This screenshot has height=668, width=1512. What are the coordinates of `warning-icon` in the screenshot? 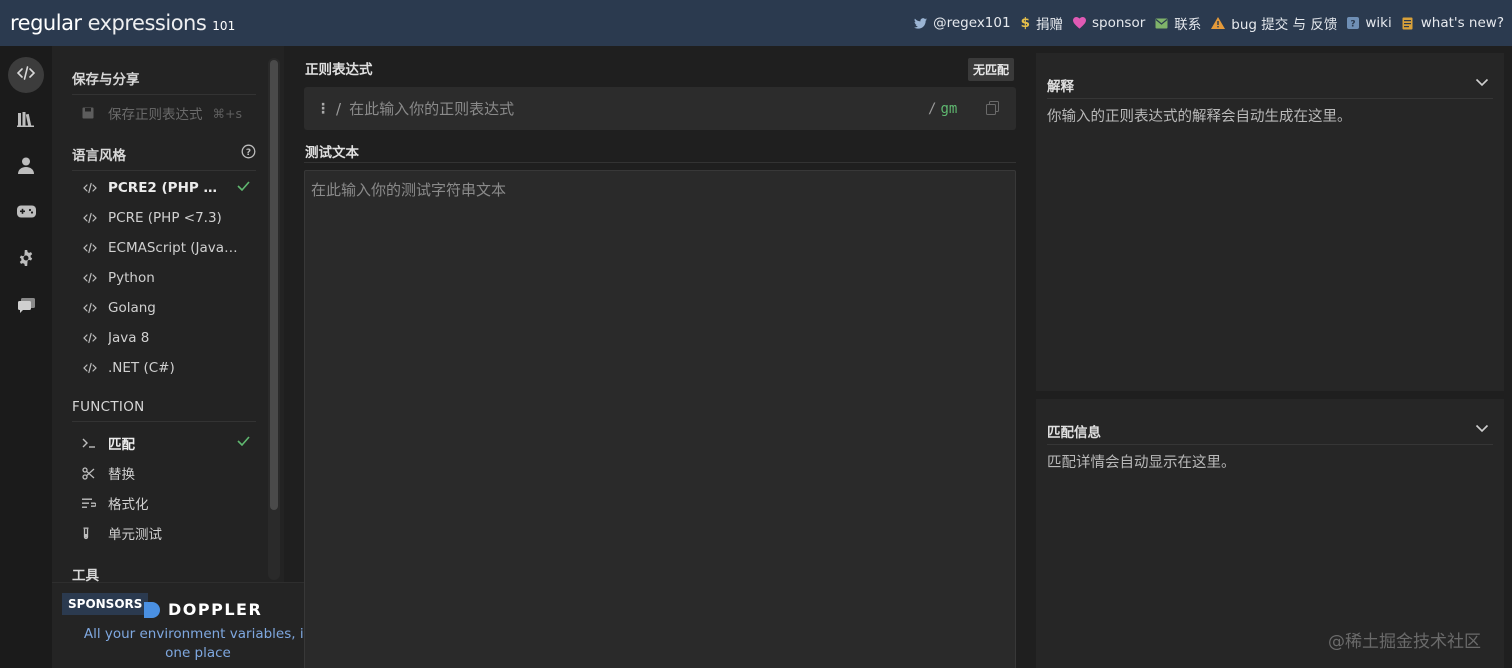 It's located at (1218, 23).